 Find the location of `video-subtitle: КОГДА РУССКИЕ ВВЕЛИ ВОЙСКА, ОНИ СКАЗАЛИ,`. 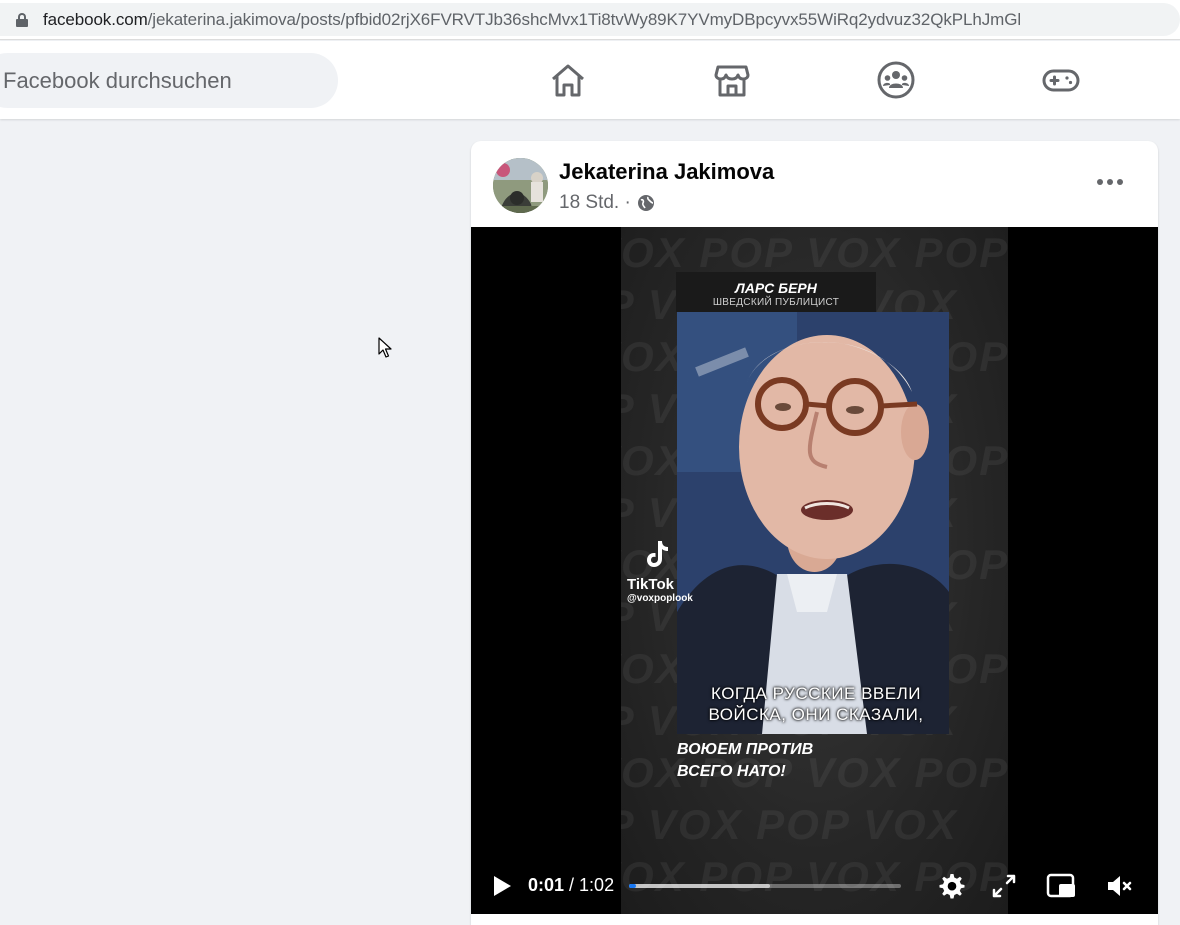

video-subtitle: КОГДА РУССКИЕ ВВЕЛИ ВОЙСКА, ОНИ СКАЗАЛИ, is located at coordinates (816, 704).